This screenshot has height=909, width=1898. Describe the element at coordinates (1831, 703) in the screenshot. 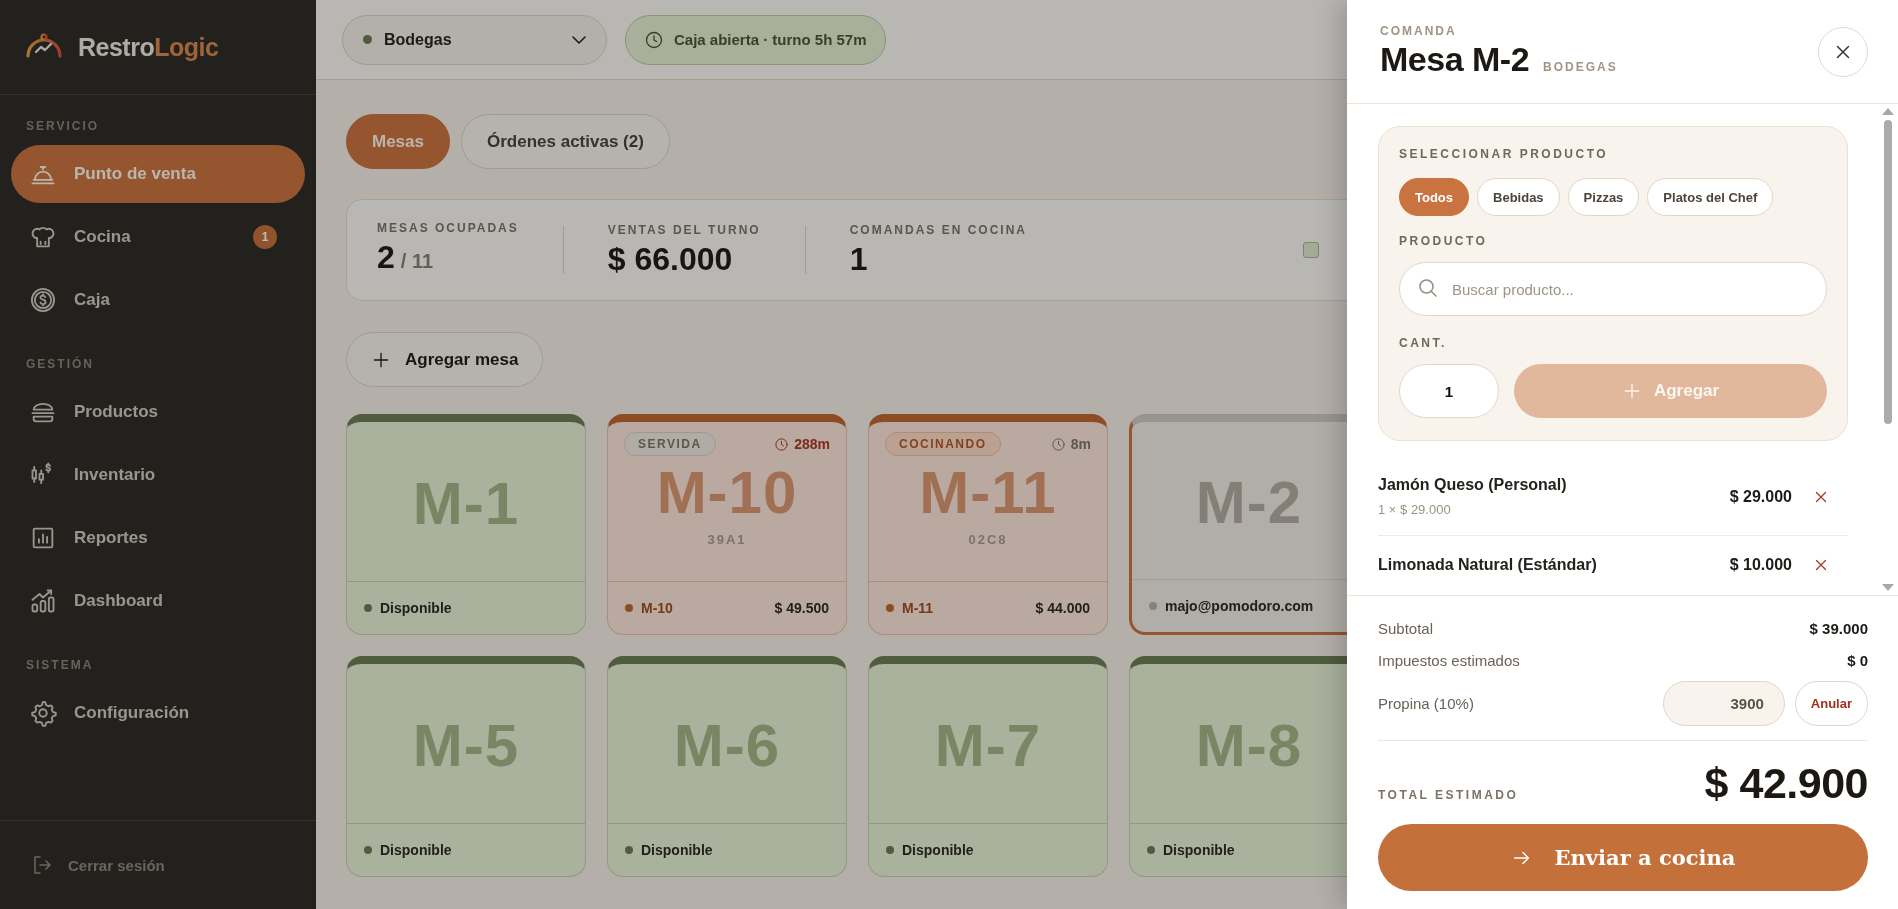

I see `cancel-tip-button: Anular` at that location.